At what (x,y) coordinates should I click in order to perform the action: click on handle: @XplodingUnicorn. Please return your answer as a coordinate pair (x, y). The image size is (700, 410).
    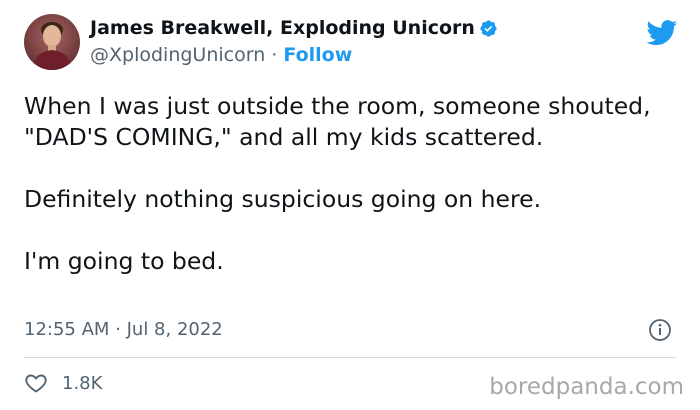
    Looking at the image, I should click on (177, 55).